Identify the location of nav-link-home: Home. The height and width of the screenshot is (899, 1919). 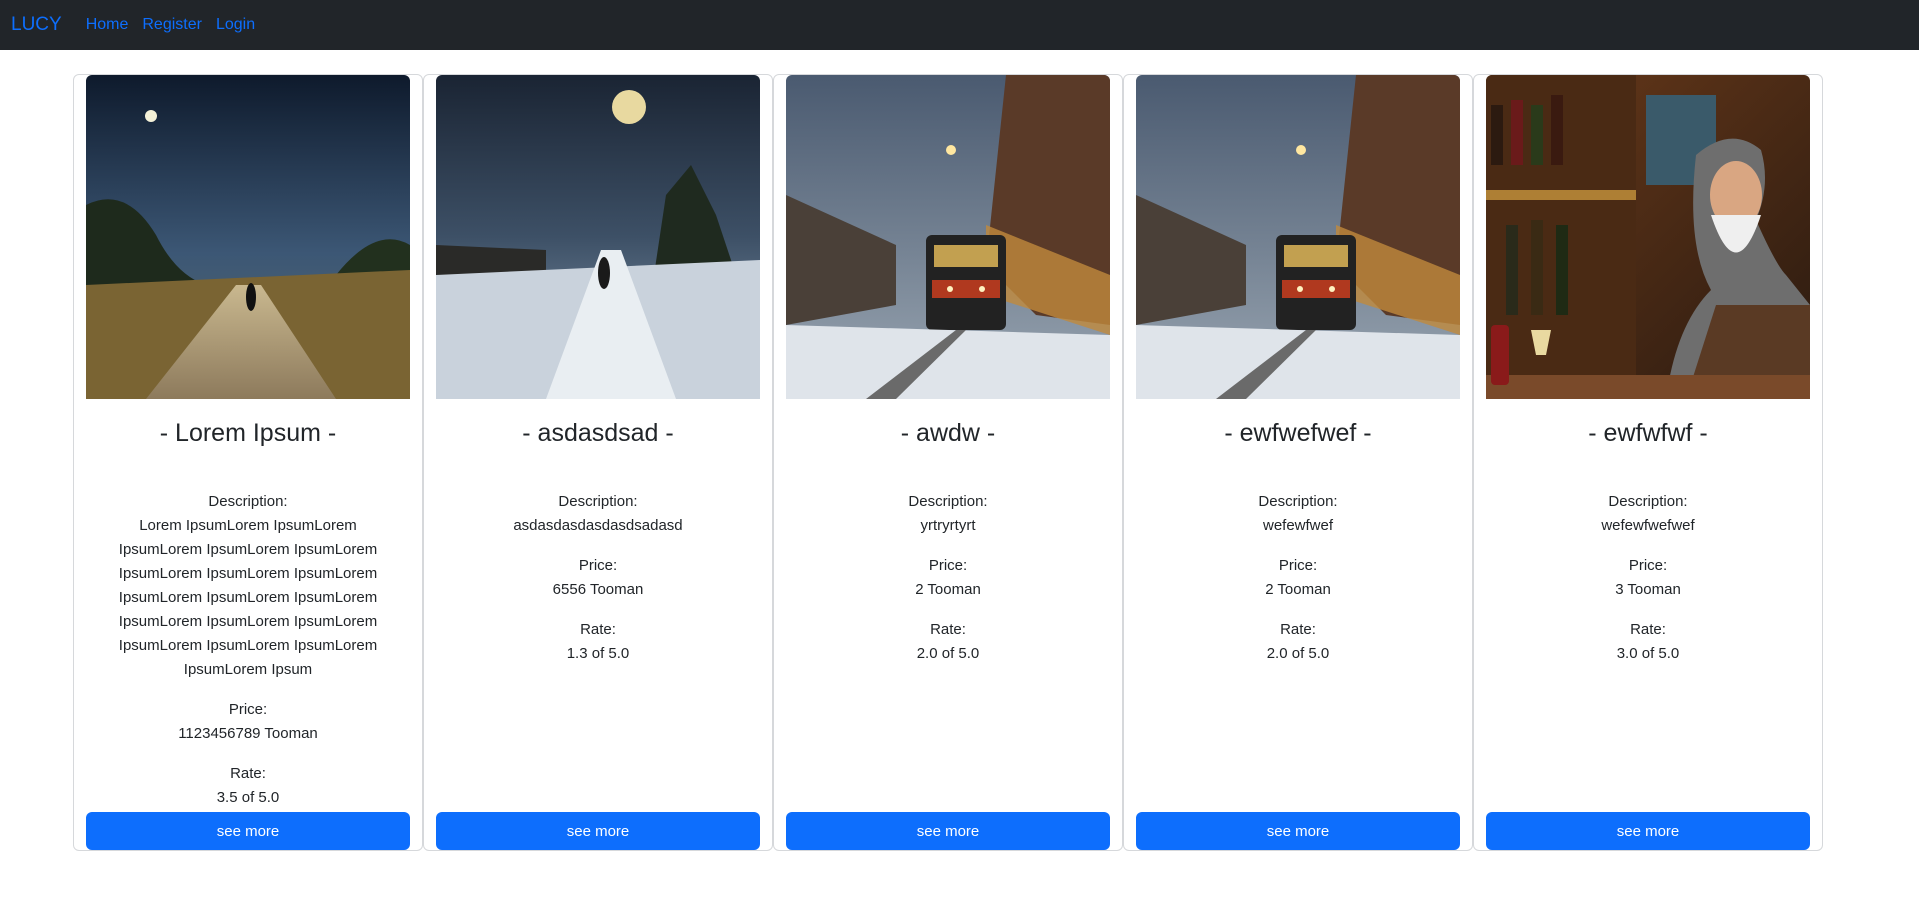
(107, 25).